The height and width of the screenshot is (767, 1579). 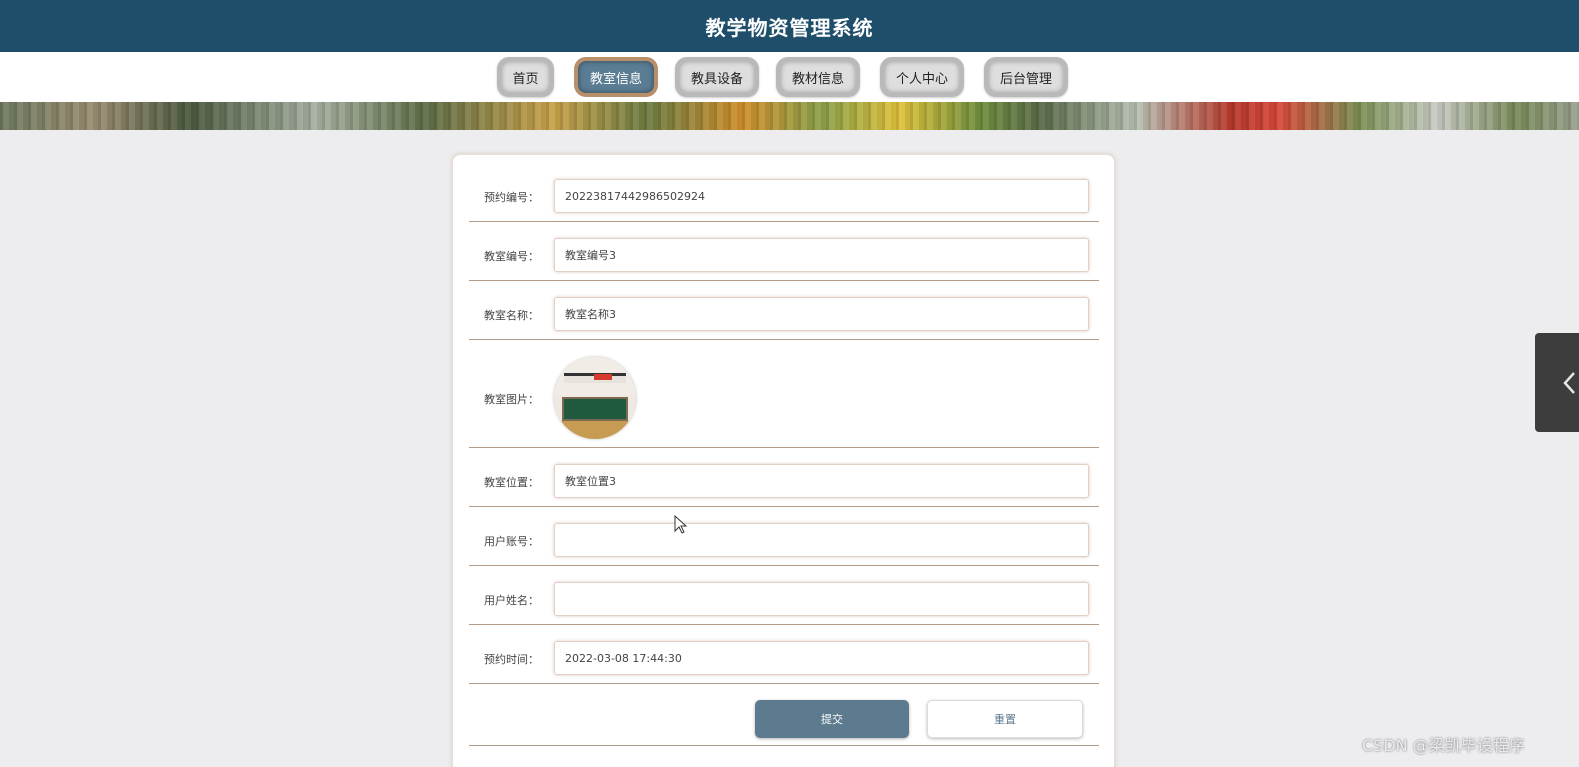 I want to click on row-user-account: 用户账号：, so click(x=784, y=536).